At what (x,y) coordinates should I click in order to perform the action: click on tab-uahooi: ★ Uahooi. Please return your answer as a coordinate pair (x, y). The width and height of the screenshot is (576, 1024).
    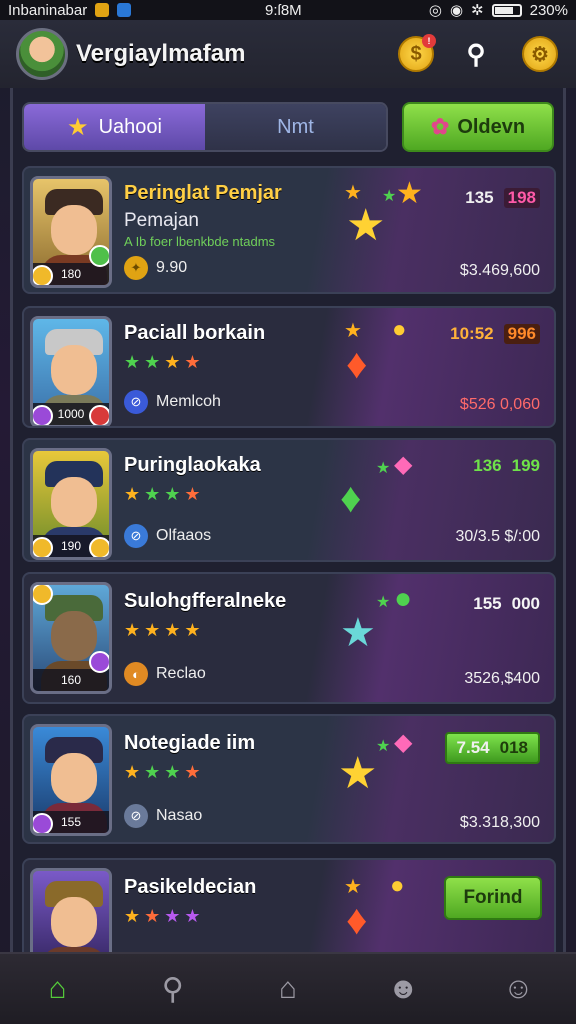
    Looking at the image, I should click on (114, 127).